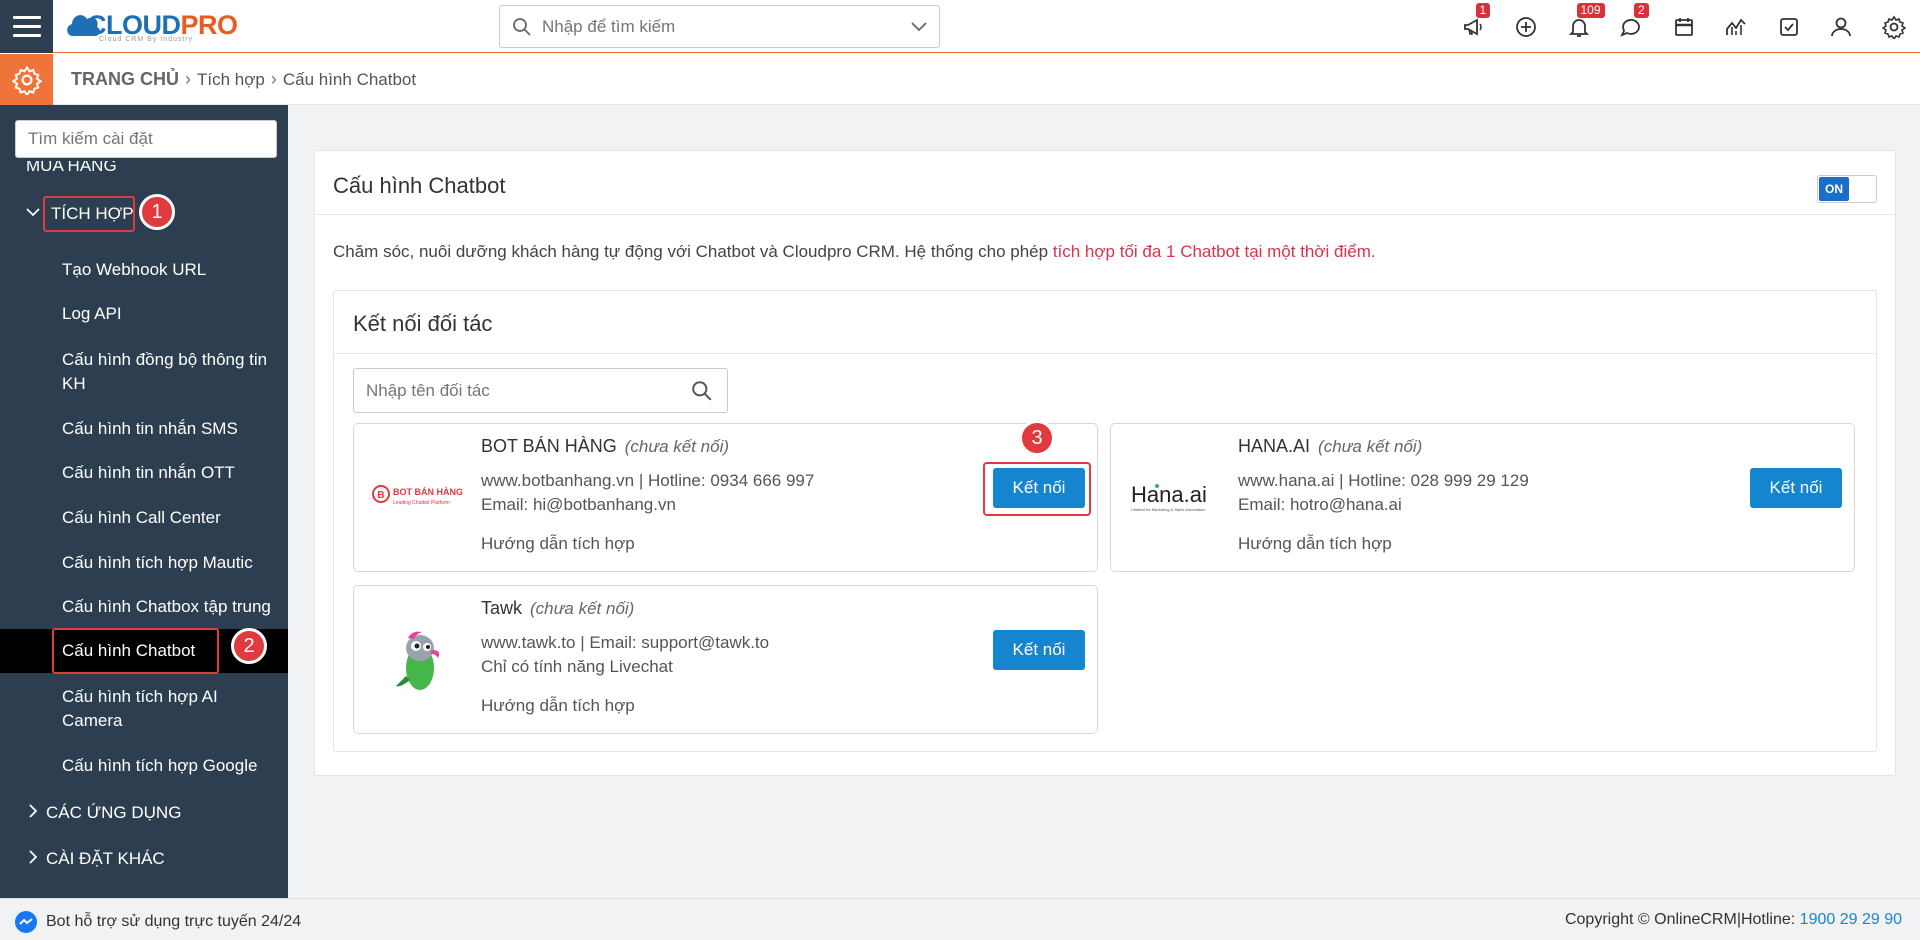 Image resolution: width=1920 pixels, height=940 pixels. I want to click on hana-logo-text: Hana.ai, so click(1169, 494).